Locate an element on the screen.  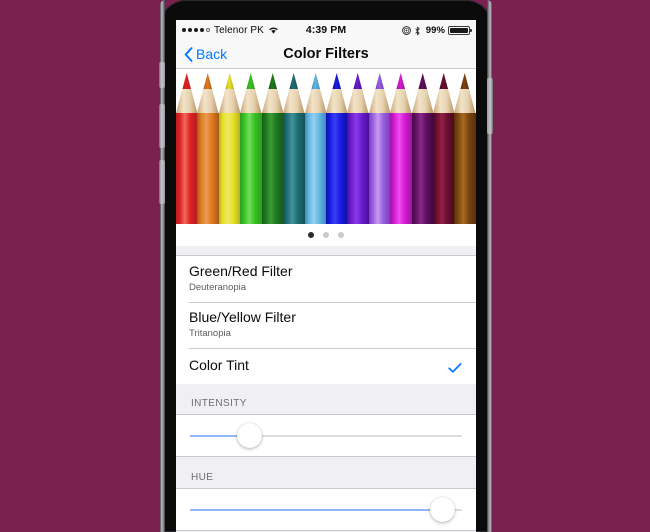
pencil-violet is located at coordinates (358, 146).